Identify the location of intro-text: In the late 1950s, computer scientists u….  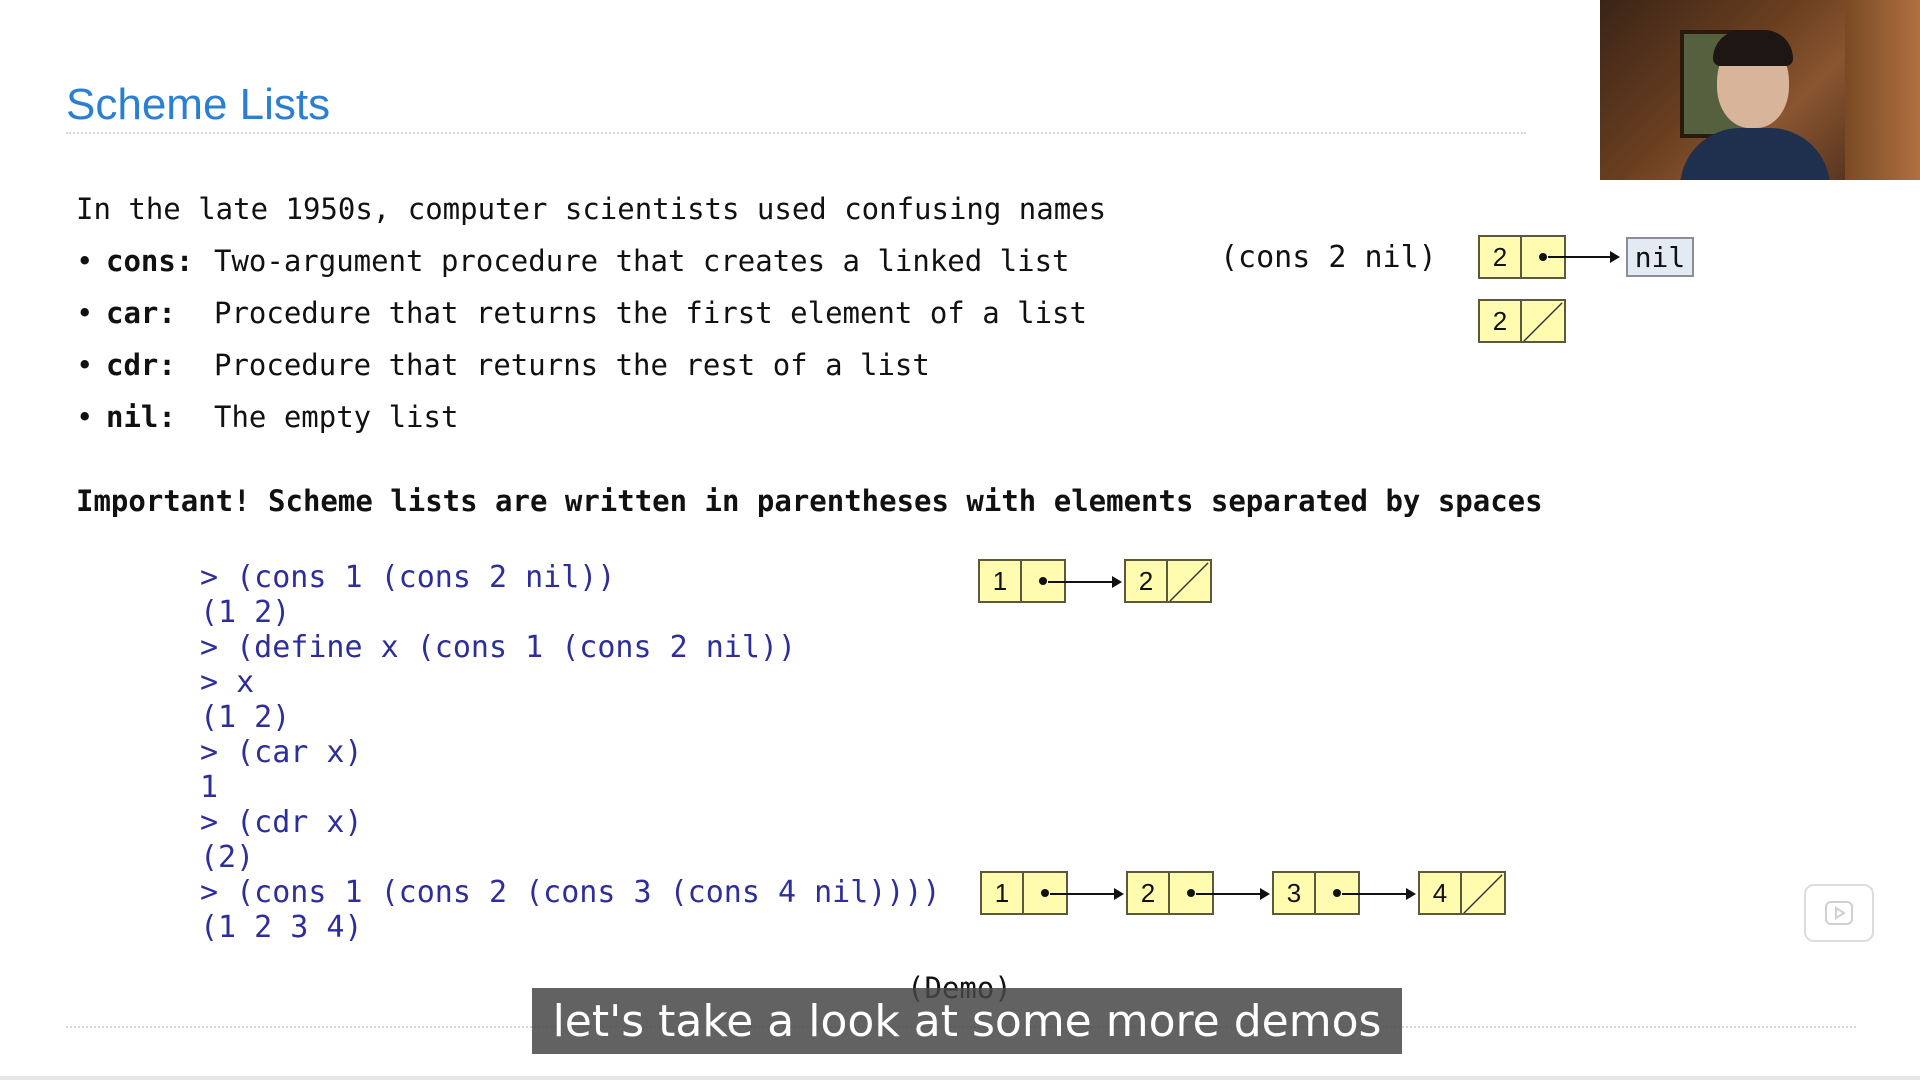
(591, 209).